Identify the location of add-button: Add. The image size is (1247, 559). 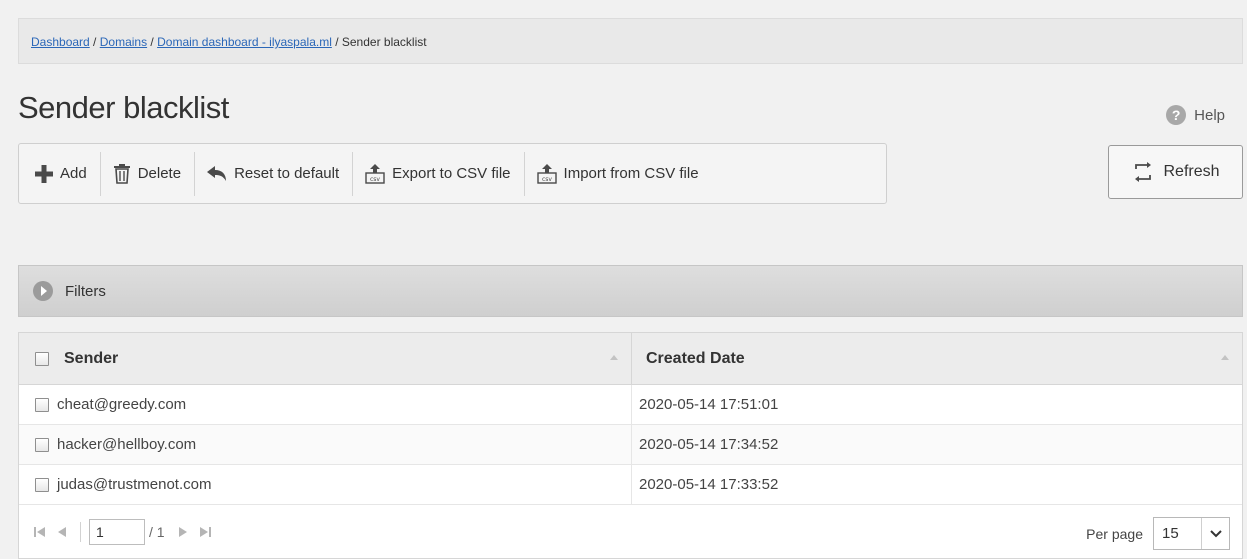
(62, 173).